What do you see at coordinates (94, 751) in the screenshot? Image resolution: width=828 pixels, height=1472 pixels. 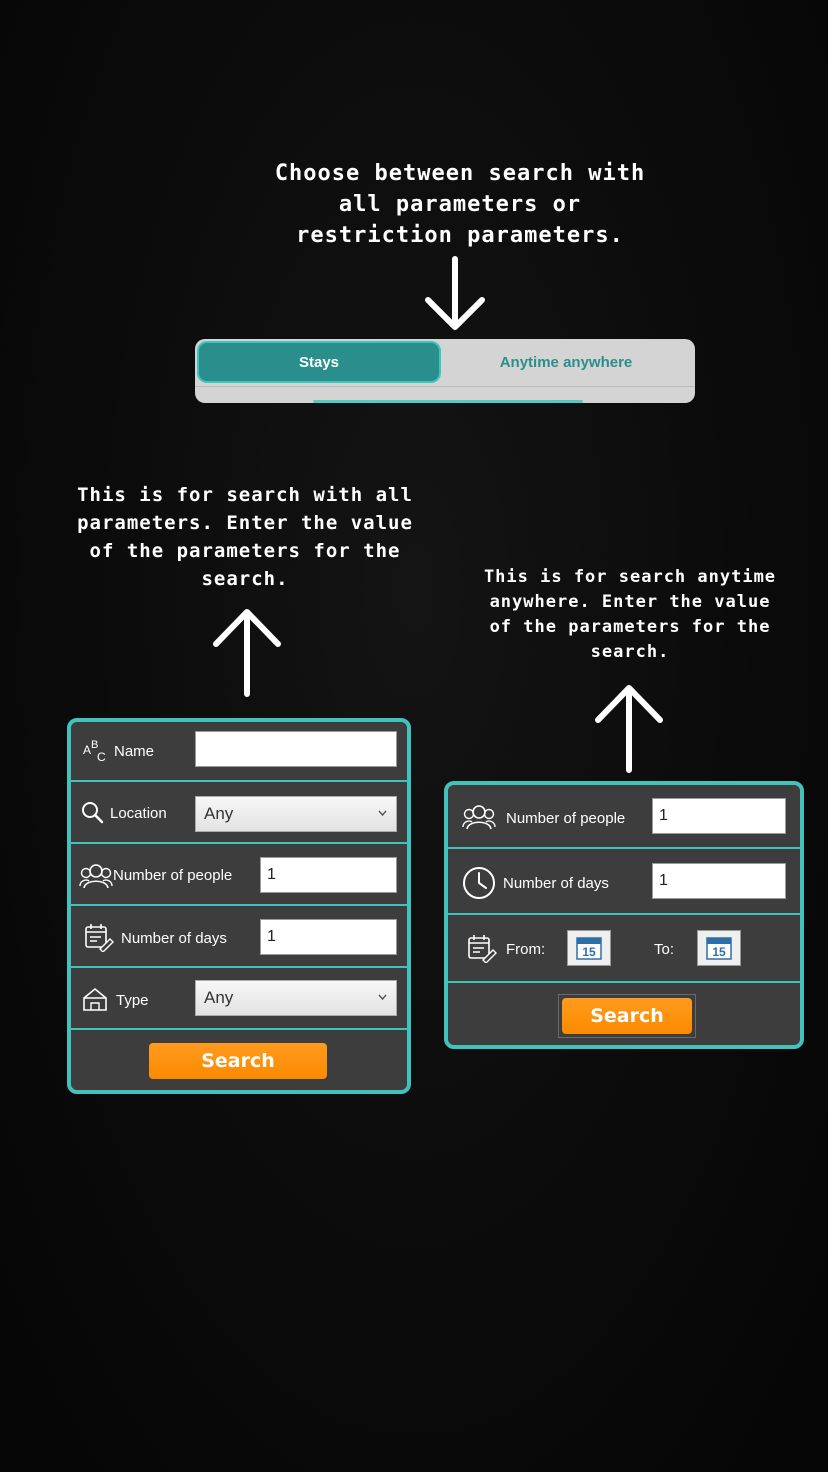 I see `abc-icon: A B C` at bounding box center [94, 751].